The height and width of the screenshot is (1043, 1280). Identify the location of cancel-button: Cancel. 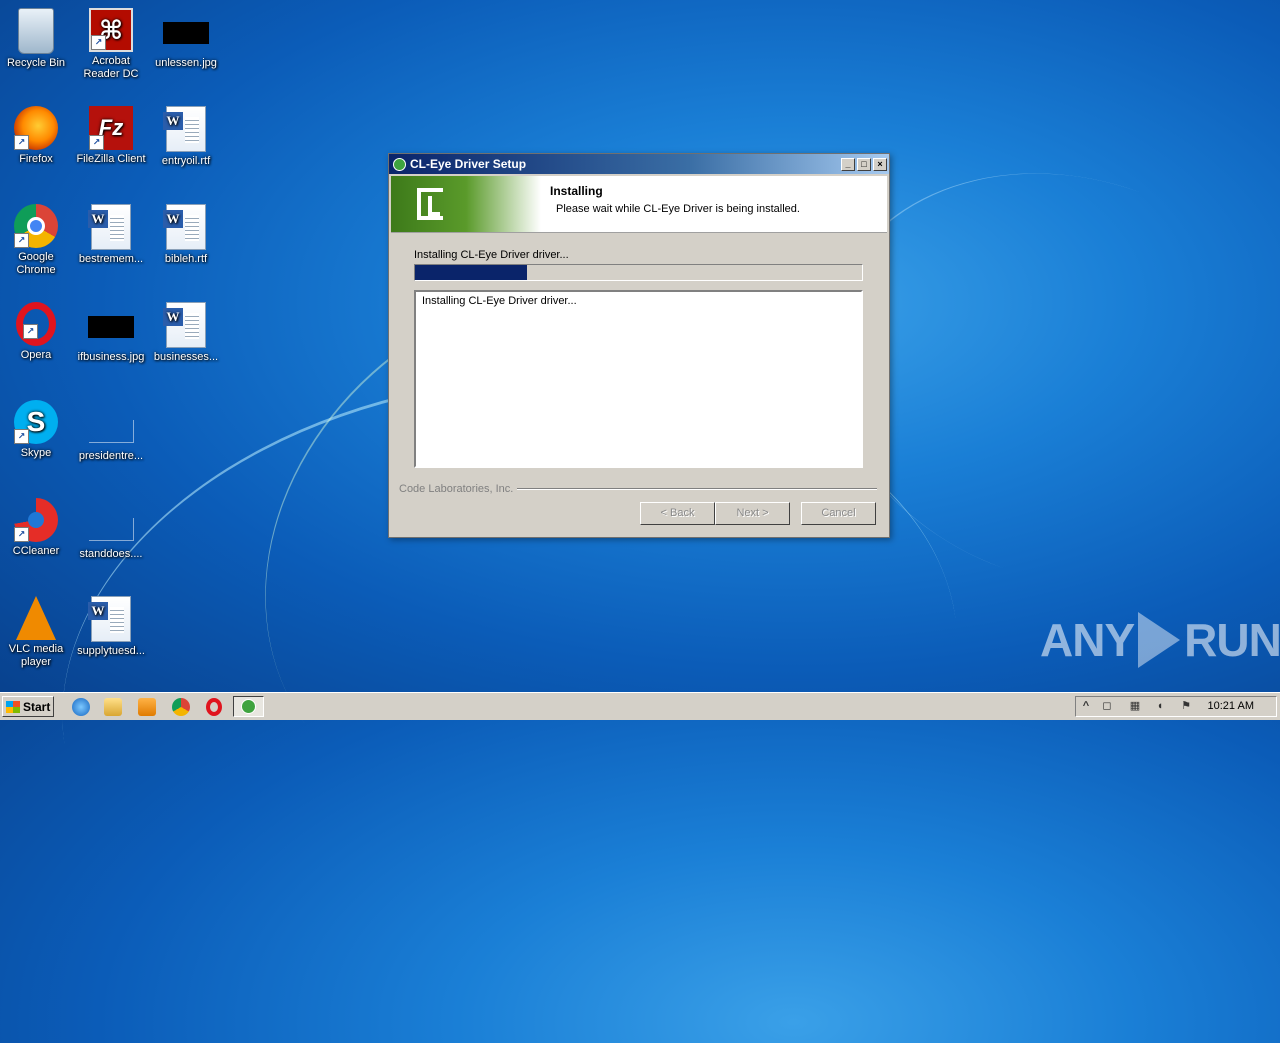
(838, 513).